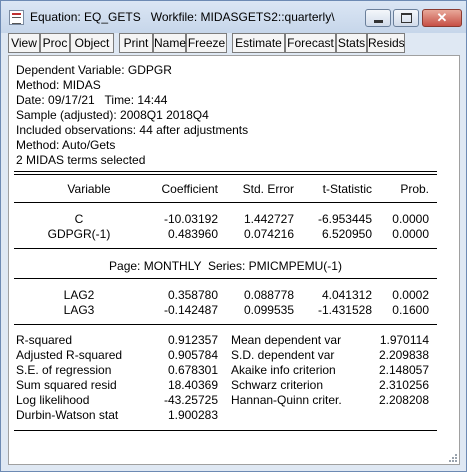 Image resolution: width=467 pixels, height=472 pixels. Describe the element at coordinates (79, 234) in the screenshot. I see `variable-name: GDPGR(-1)` at that location.